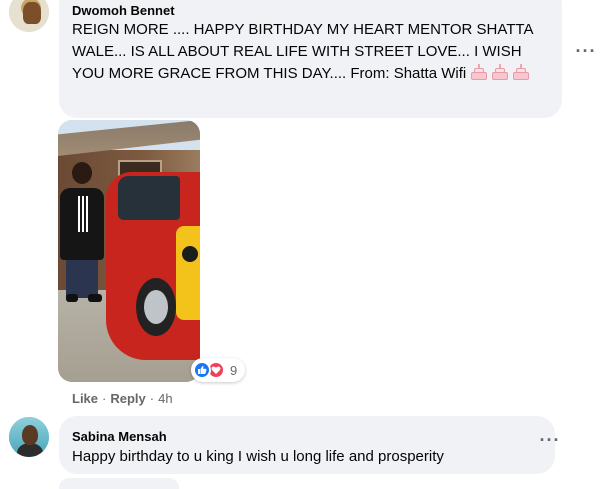 The width and height of the screenshot is (606, 489). What do you see at coordinates (123, 10) in the screenshot?
I see `comment-author: Dwomoh Bennet` at bounding box center [123, 10].